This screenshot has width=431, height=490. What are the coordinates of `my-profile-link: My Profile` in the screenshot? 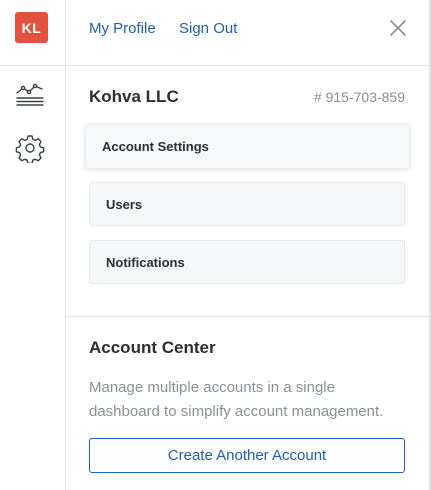 It's located at (122, 28).